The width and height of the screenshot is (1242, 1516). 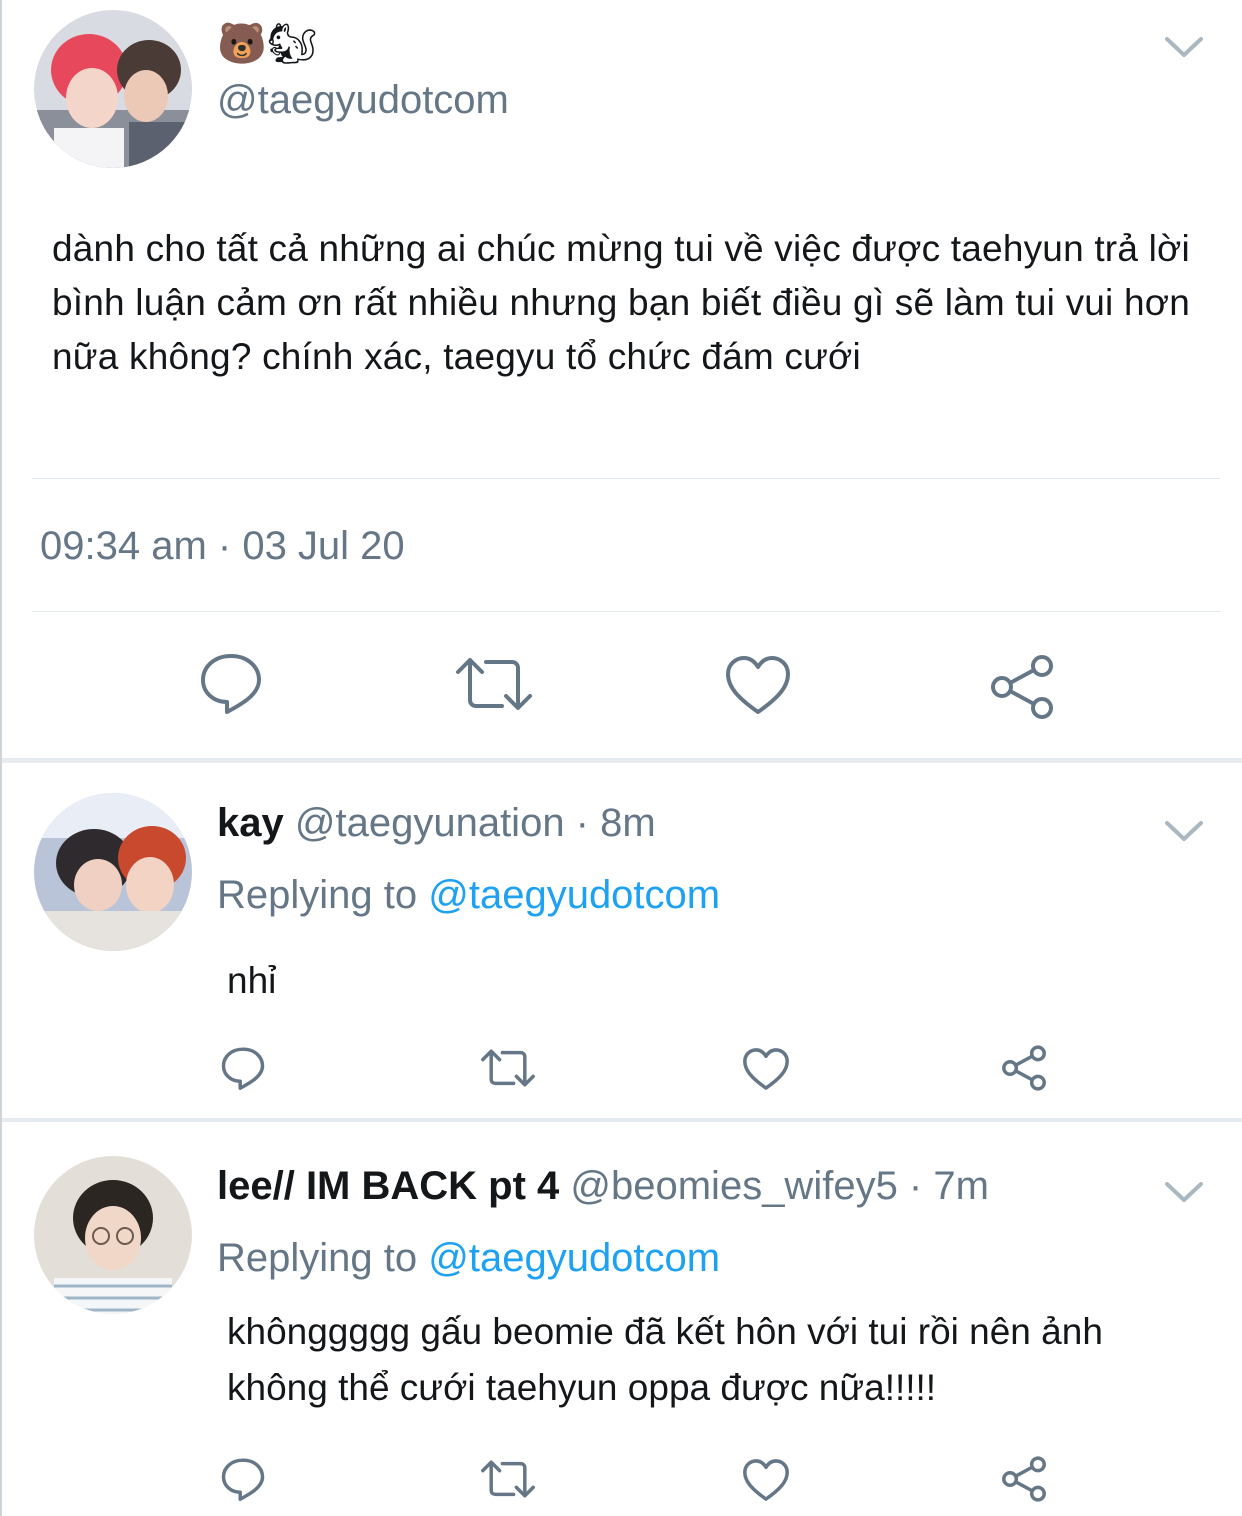 What do you see at coordinates (610, 823) in the screenshot?
I see `reply-time: · 8m` at bounding box center [610, 823].